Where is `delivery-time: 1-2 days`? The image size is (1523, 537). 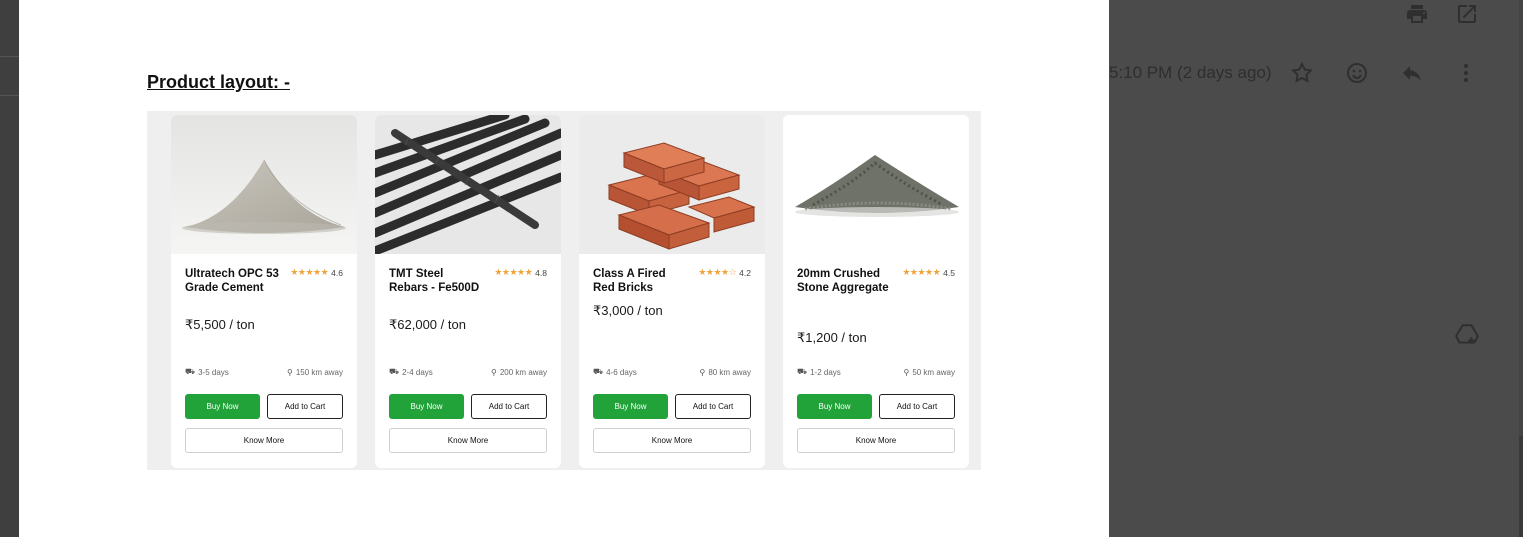
delivery-time: 1-2 days is located at coordinates (825, 372).